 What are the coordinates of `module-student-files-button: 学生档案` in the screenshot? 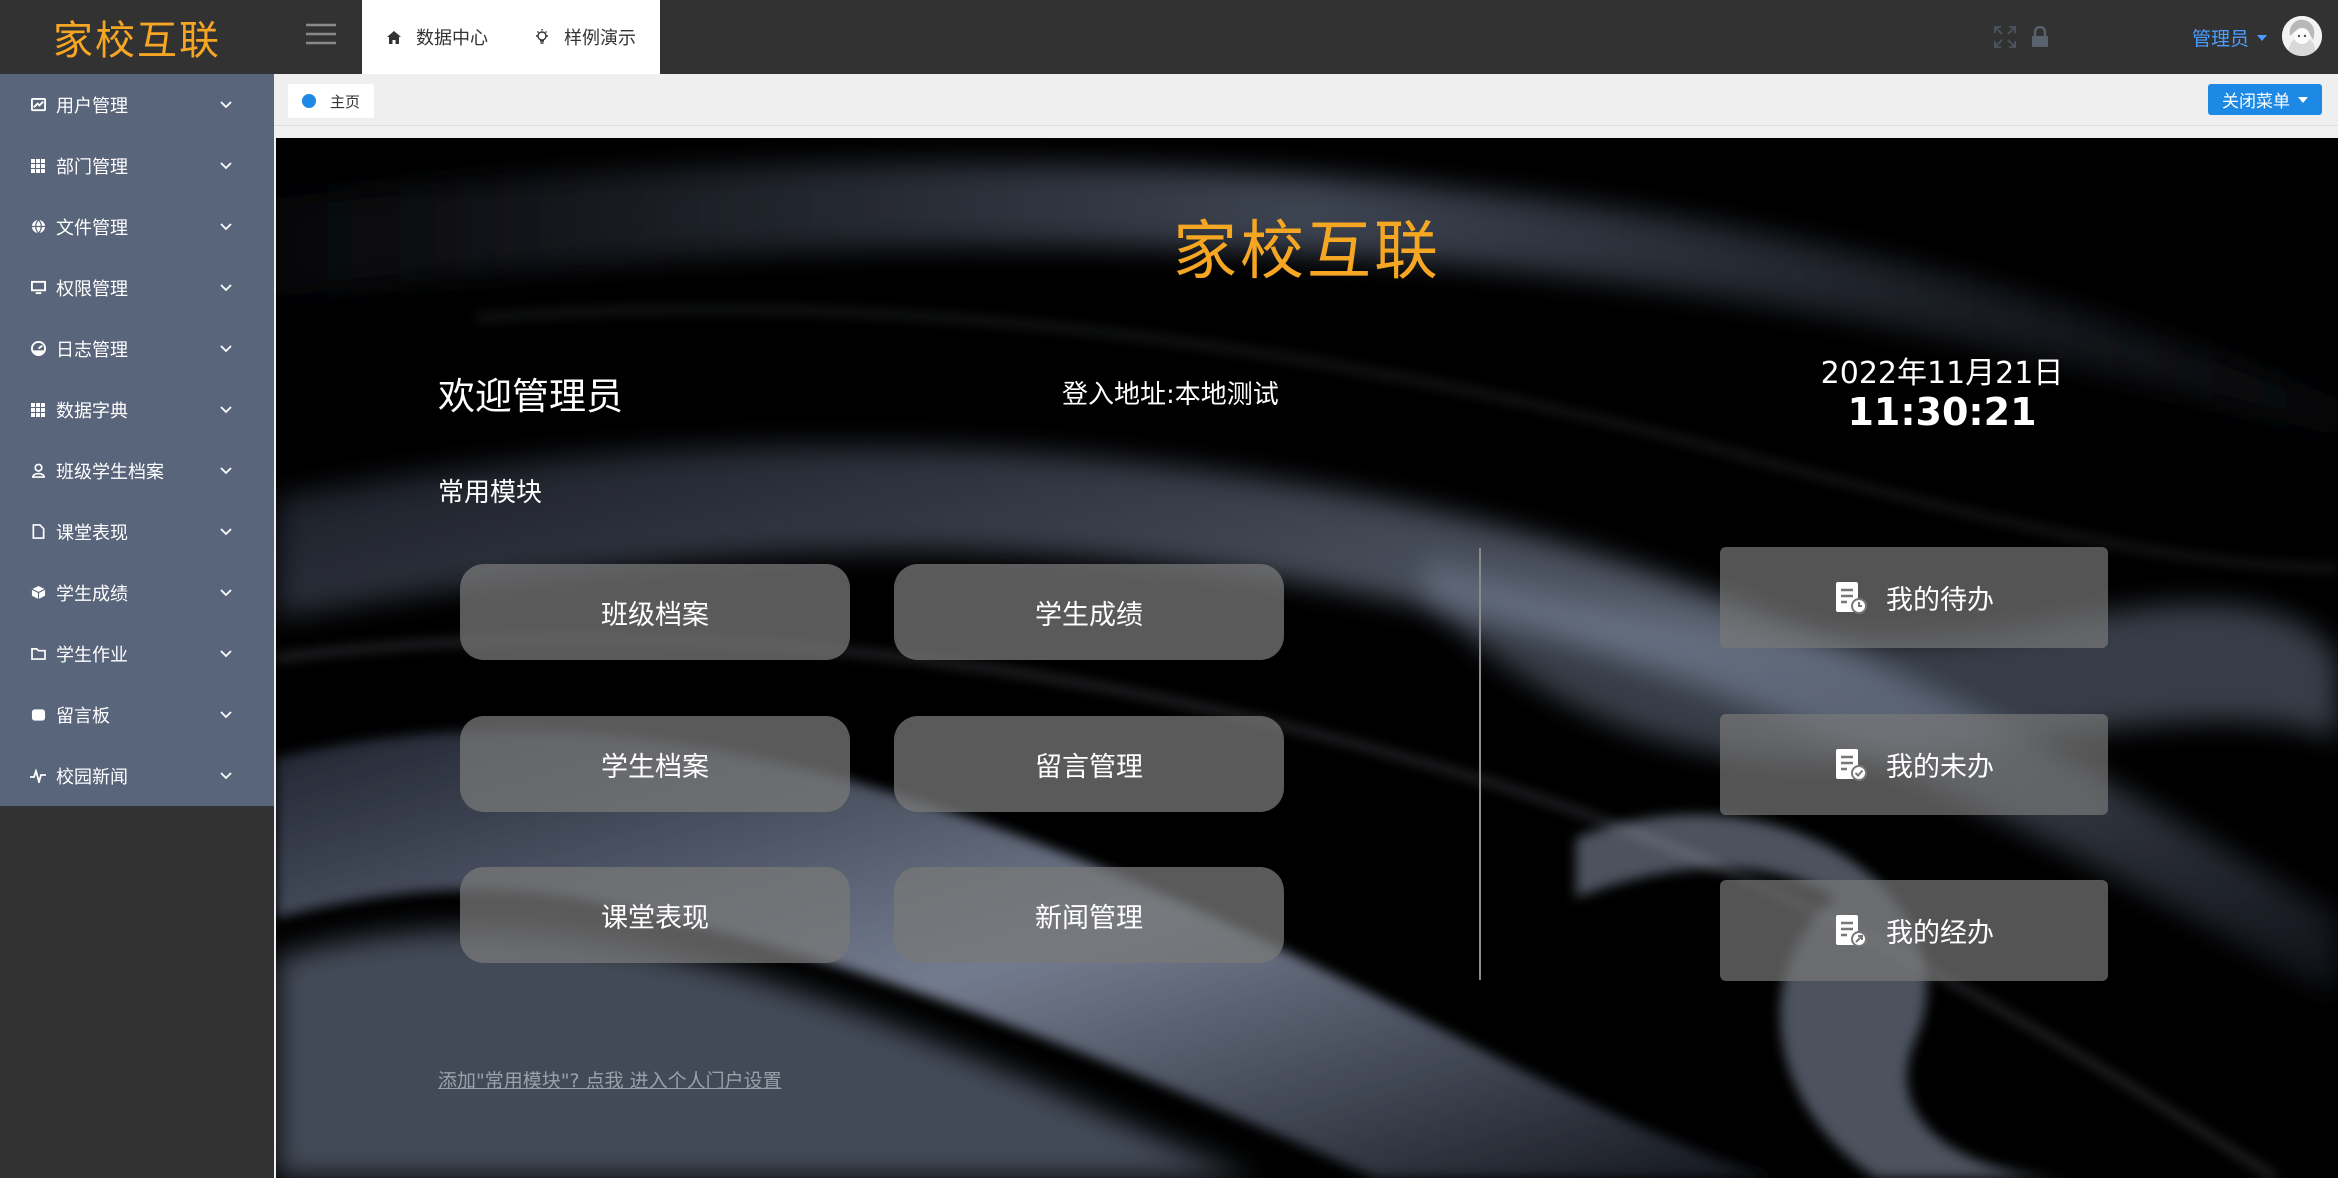 It's located at (655, 764).